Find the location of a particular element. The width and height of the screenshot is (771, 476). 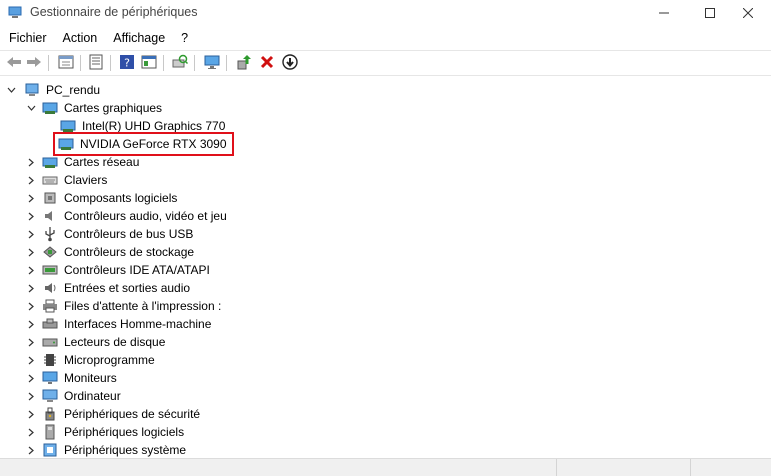

tree-category-controleurs-audio: Contrôleurs audio, vidéo et jeu is located at coordinates (127, 216).